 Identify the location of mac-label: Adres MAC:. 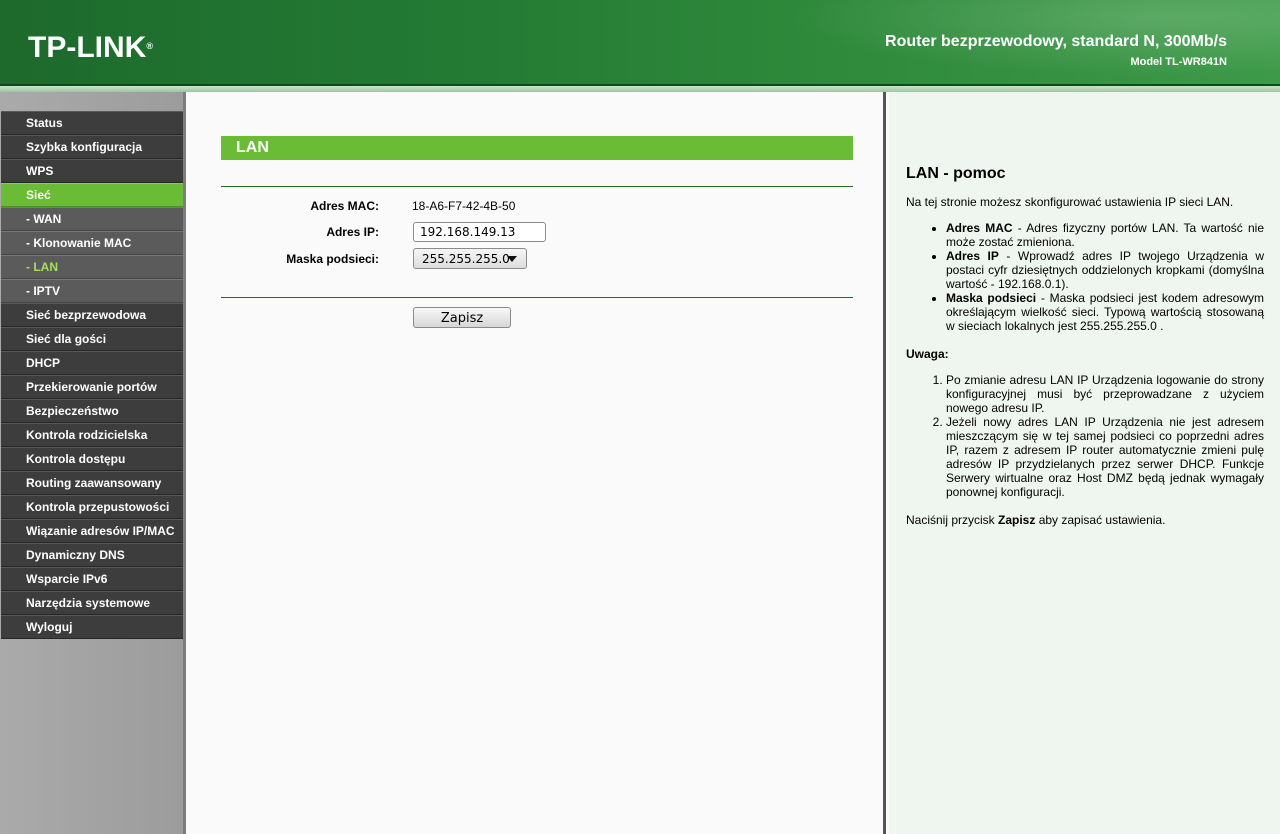
(344, 206).